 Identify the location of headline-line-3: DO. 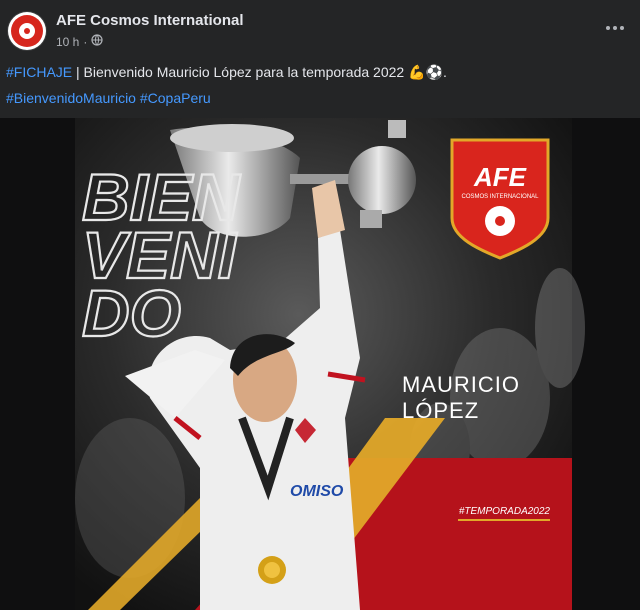
(131, 313).